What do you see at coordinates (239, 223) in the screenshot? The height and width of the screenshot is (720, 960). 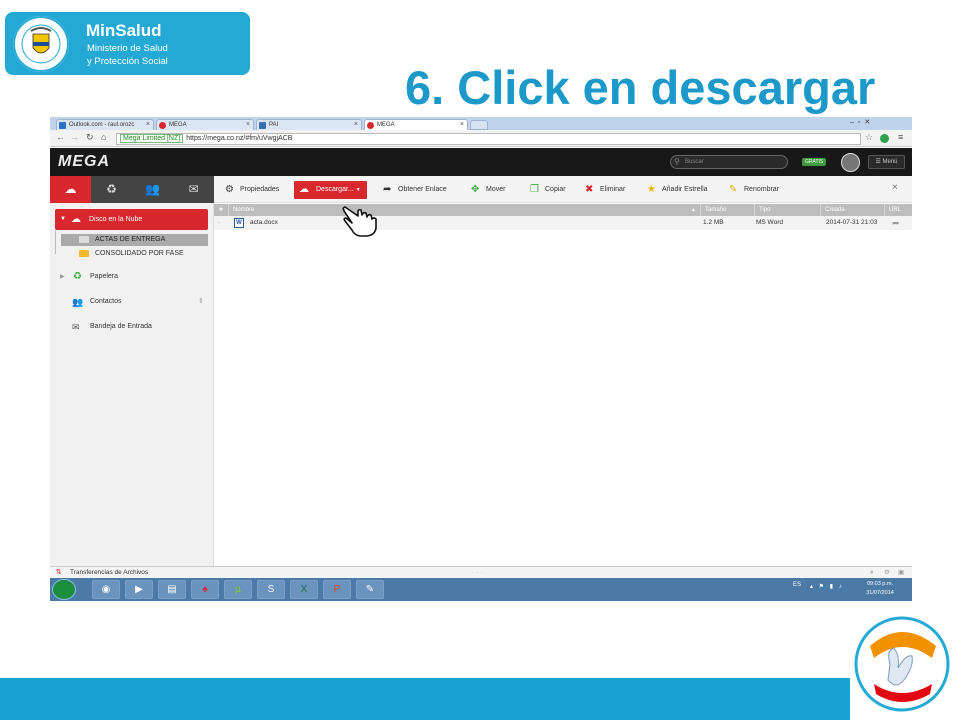 I see `word-document-icon: W` at bounding box center [239, 223].